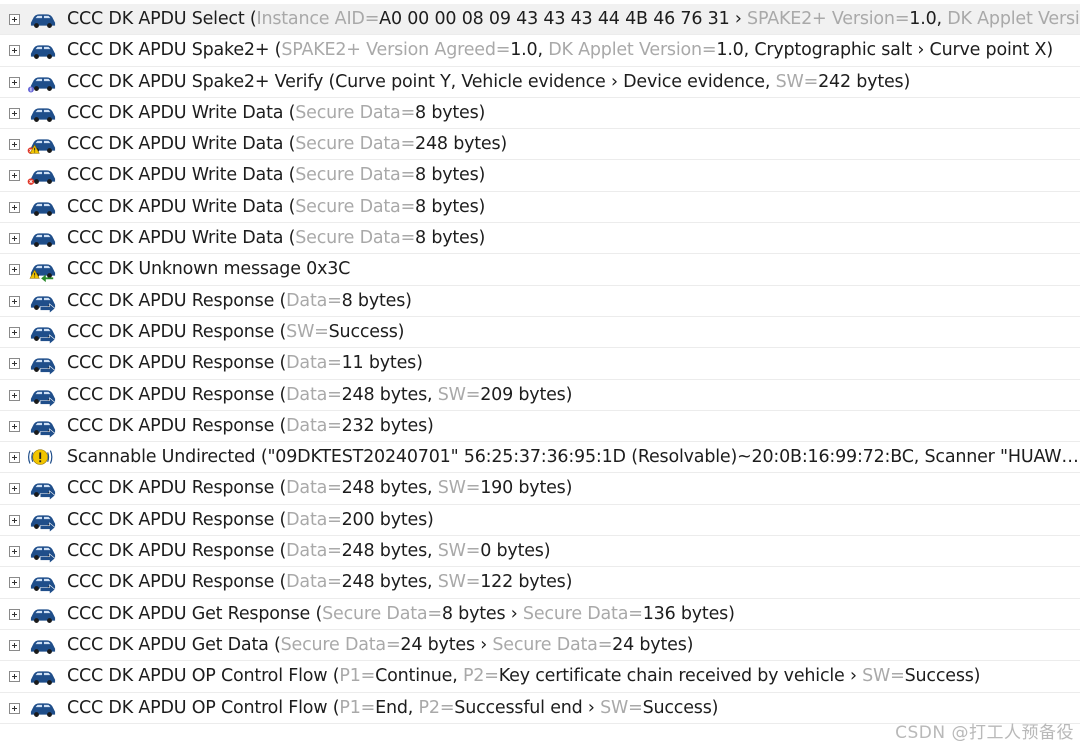 This screenshot has height=749, width=1080. Describe the element at coordinates (195, 613) in the screenshot. I see `field-text: CCC DK APDU Get Response (` at that location.